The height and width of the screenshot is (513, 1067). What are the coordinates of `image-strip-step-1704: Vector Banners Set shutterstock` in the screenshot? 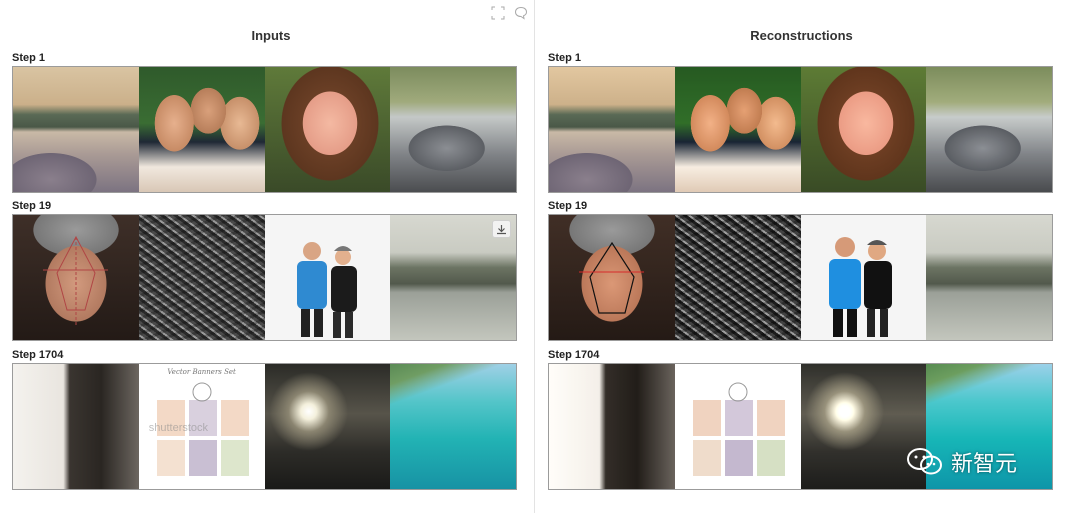 It's located at (264, 426).